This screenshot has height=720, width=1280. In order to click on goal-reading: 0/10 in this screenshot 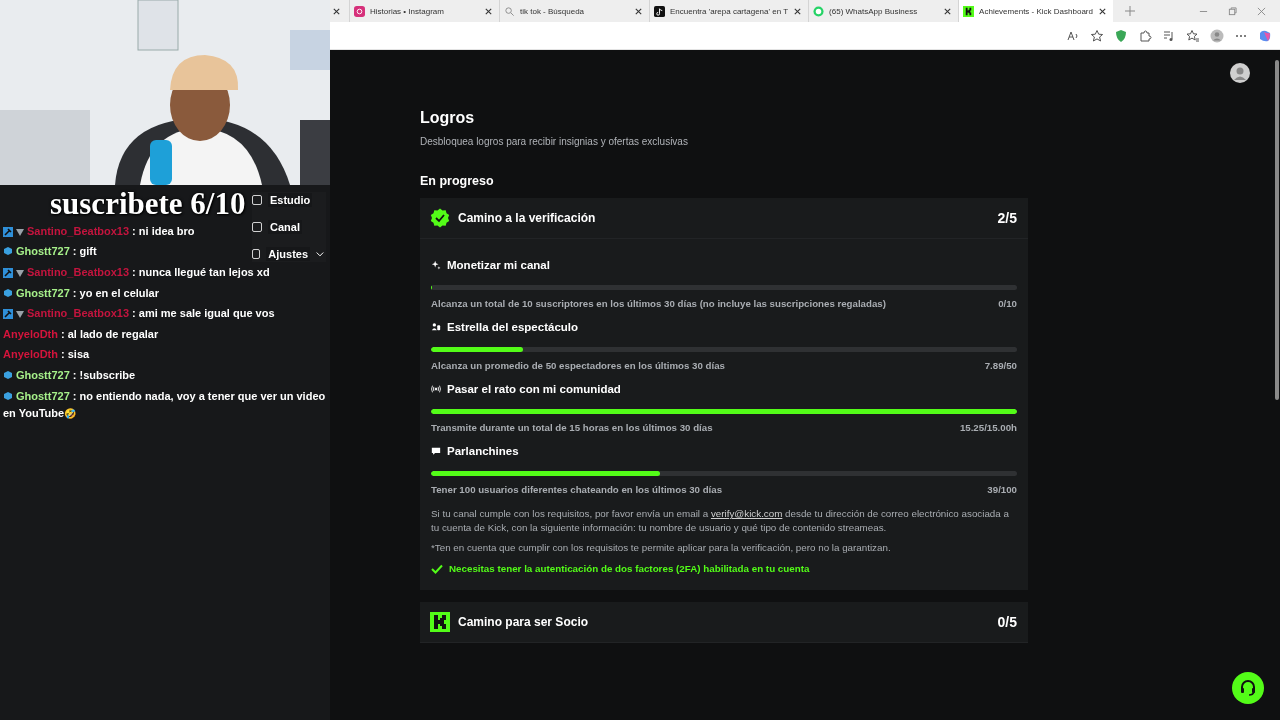, I will do `click(1007, 303)`.